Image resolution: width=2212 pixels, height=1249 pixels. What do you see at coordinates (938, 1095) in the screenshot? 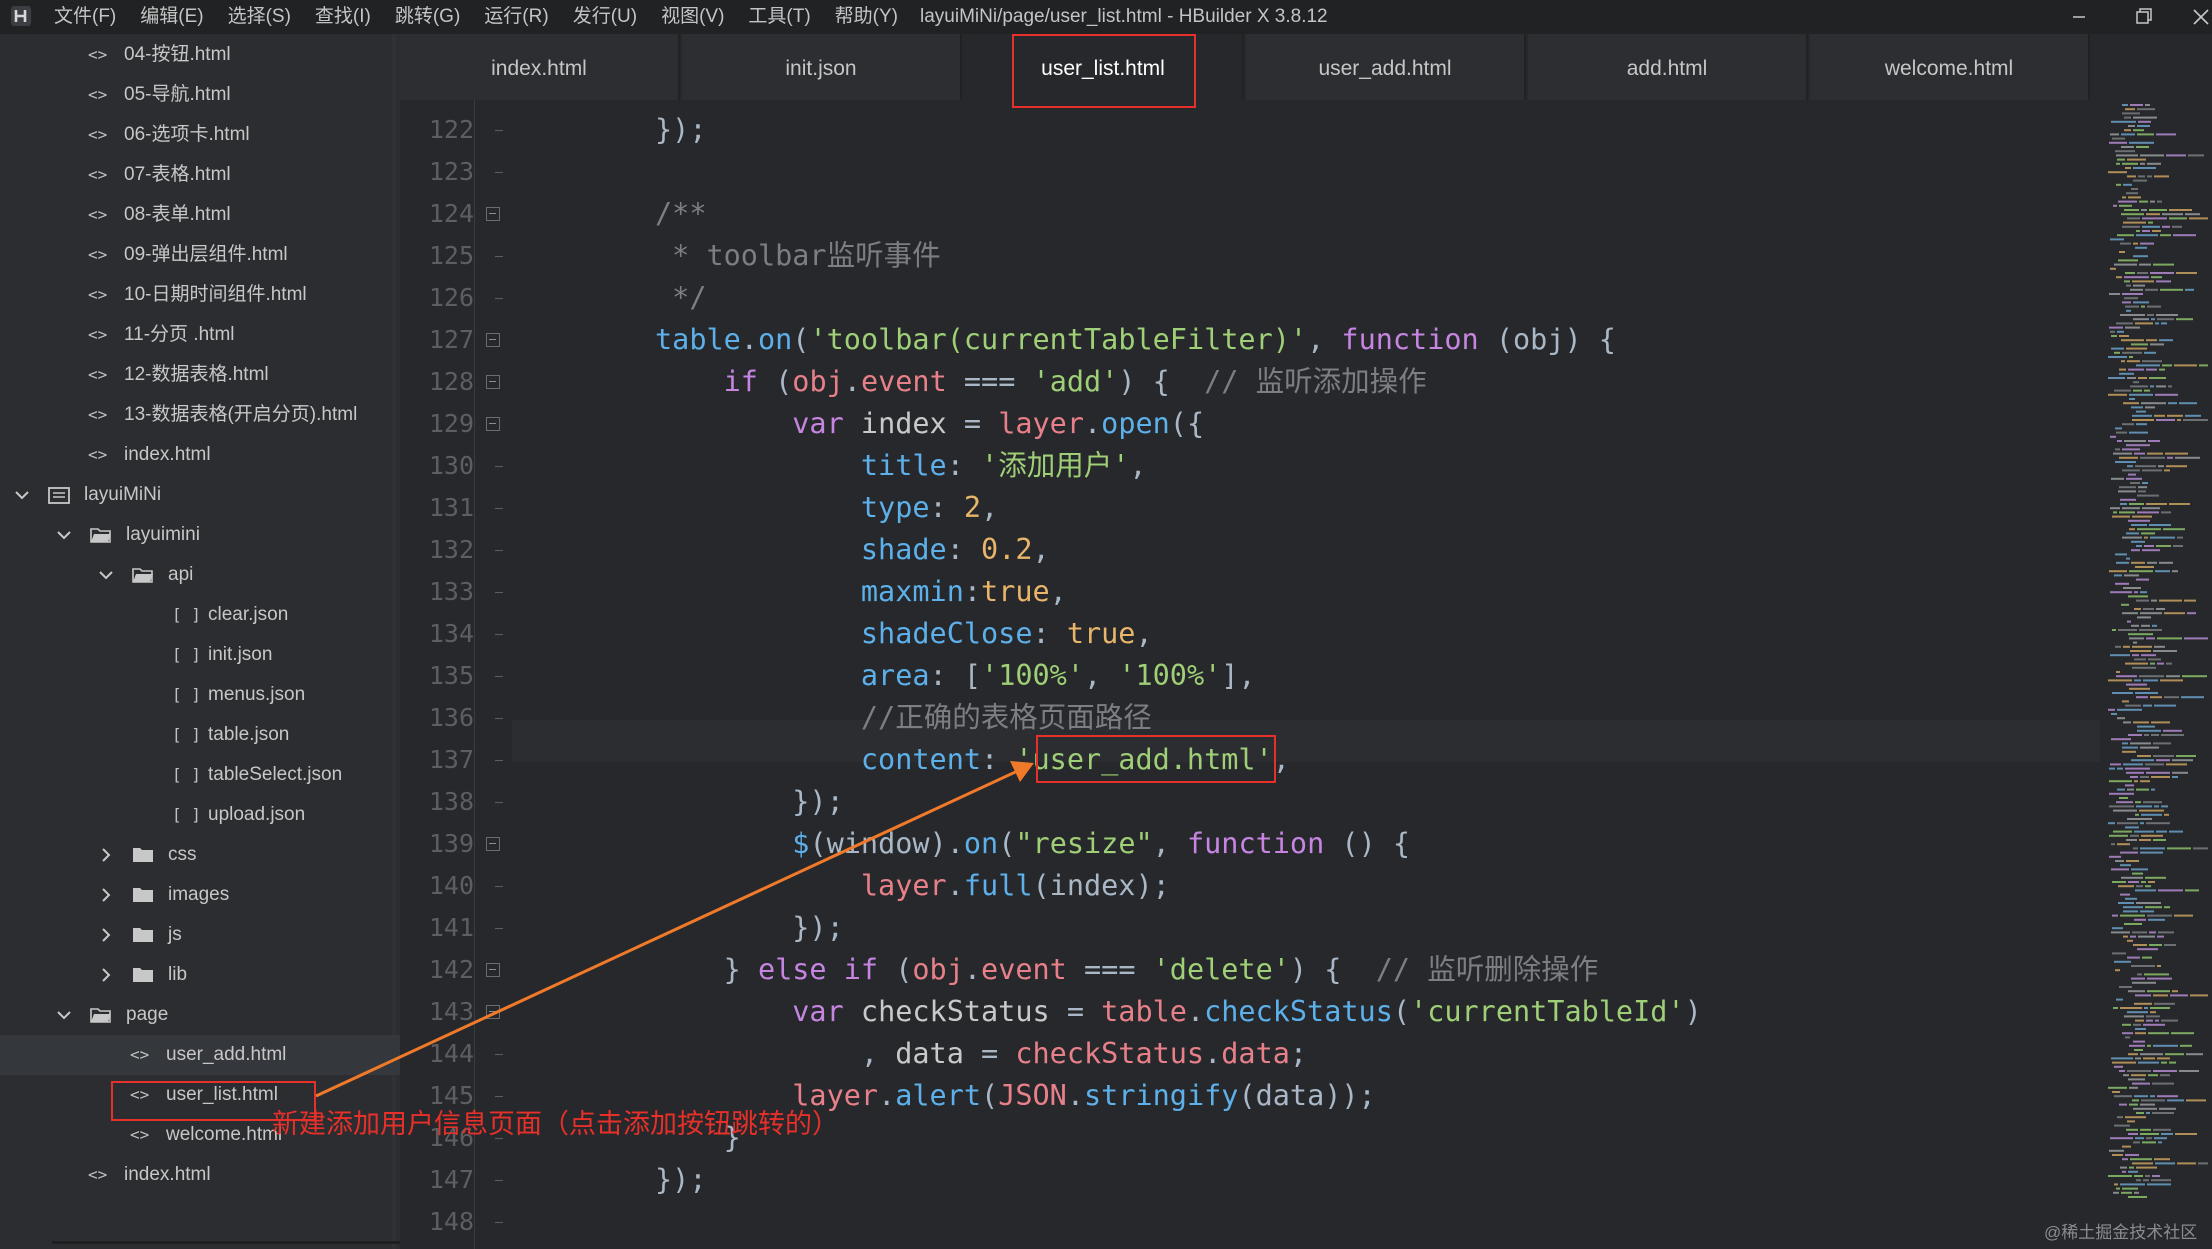
I see `code-token: alert` at bounding box center [938, 1095].